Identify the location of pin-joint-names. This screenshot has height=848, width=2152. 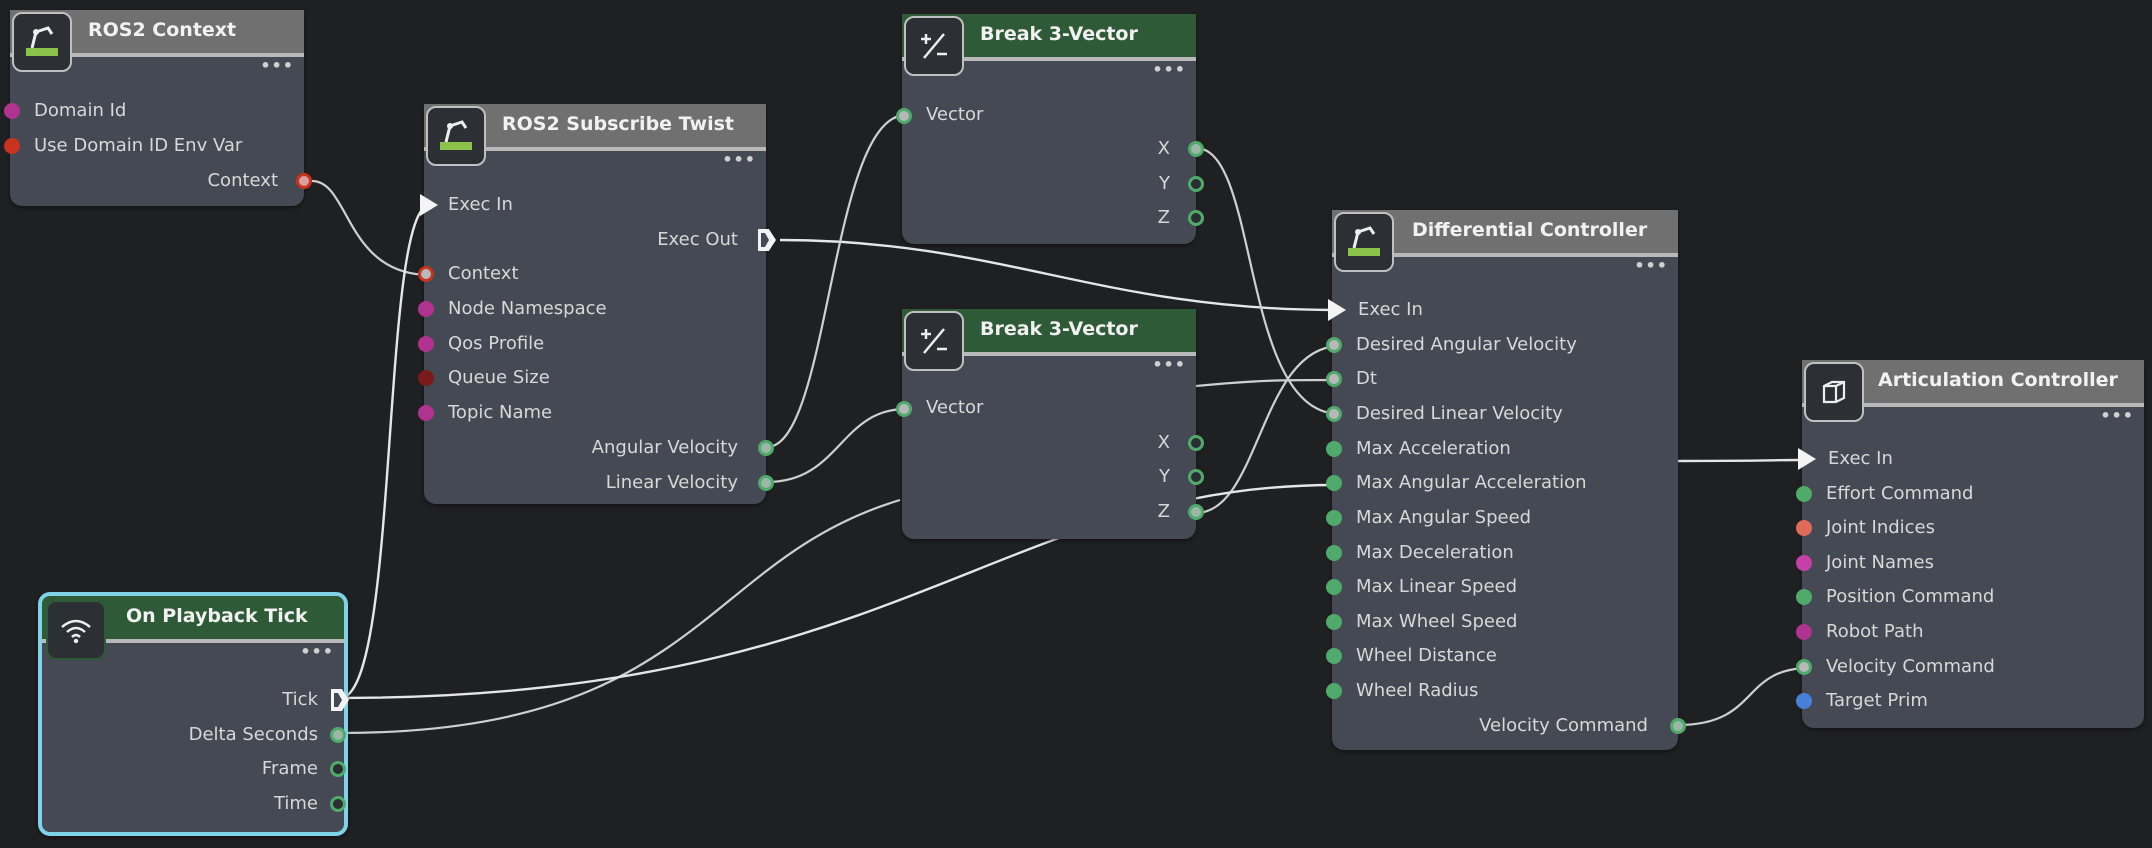
(1804, 563).